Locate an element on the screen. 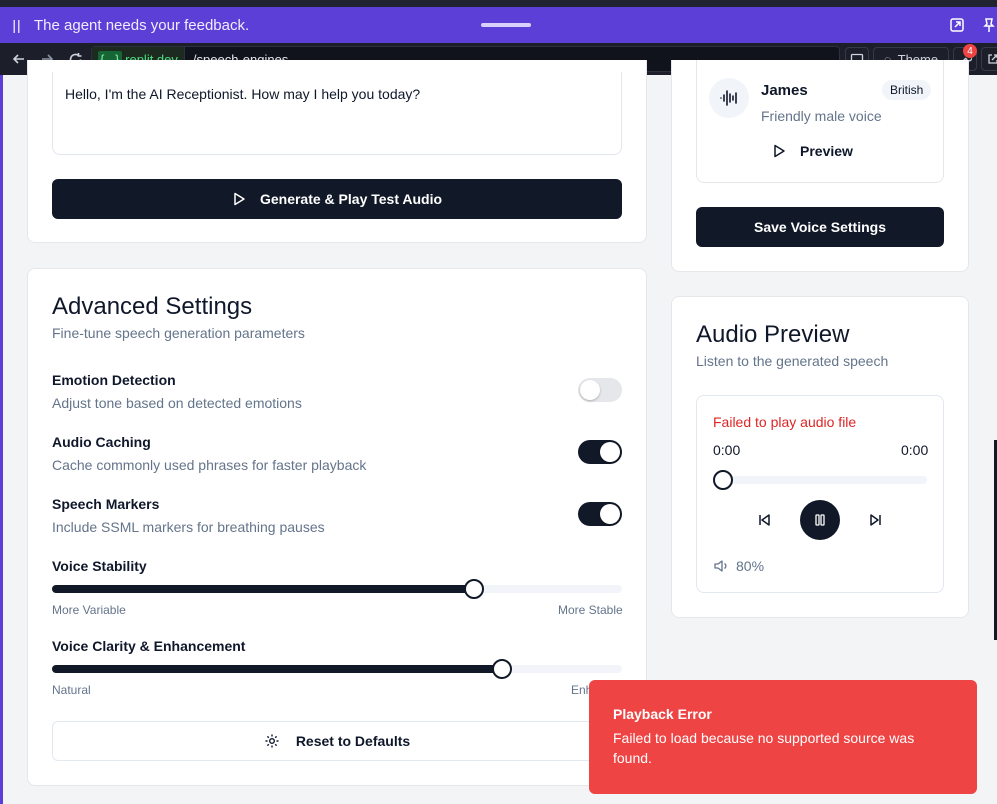 The height and width of the screenshot is (804, 997). audio-preview-subtitle: Listen to the generated speech is located at coordinates (792, 361).